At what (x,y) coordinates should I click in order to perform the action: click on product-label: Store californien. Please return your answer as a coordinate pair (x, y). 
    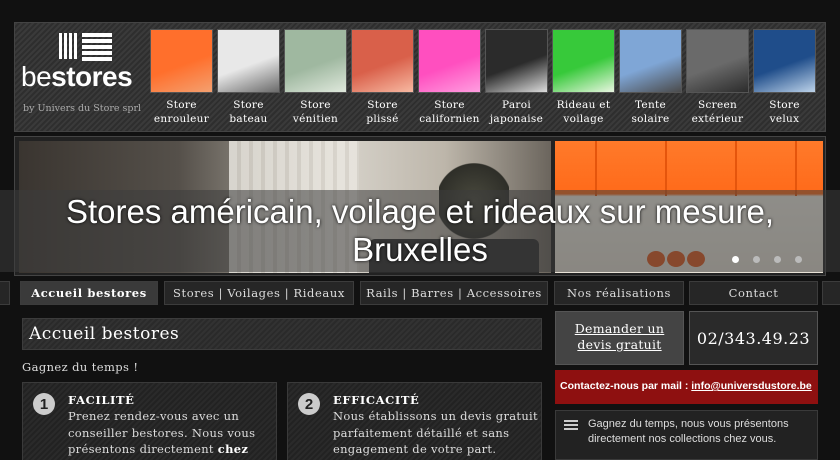
    Looking at the image, I should click on (449, 112).